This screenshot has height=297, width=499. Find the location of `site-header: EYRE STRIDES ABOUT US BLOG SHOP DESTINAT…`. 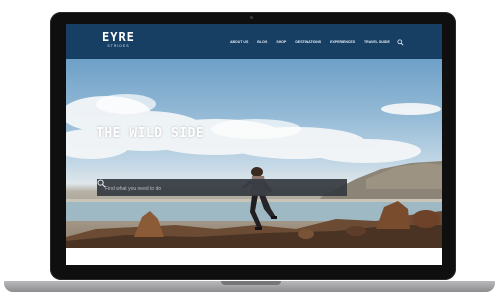

site-header: EYRE STRIDES ABOUT US BLOG SHOP DESTINAT… is located at coordinates (254, 41).